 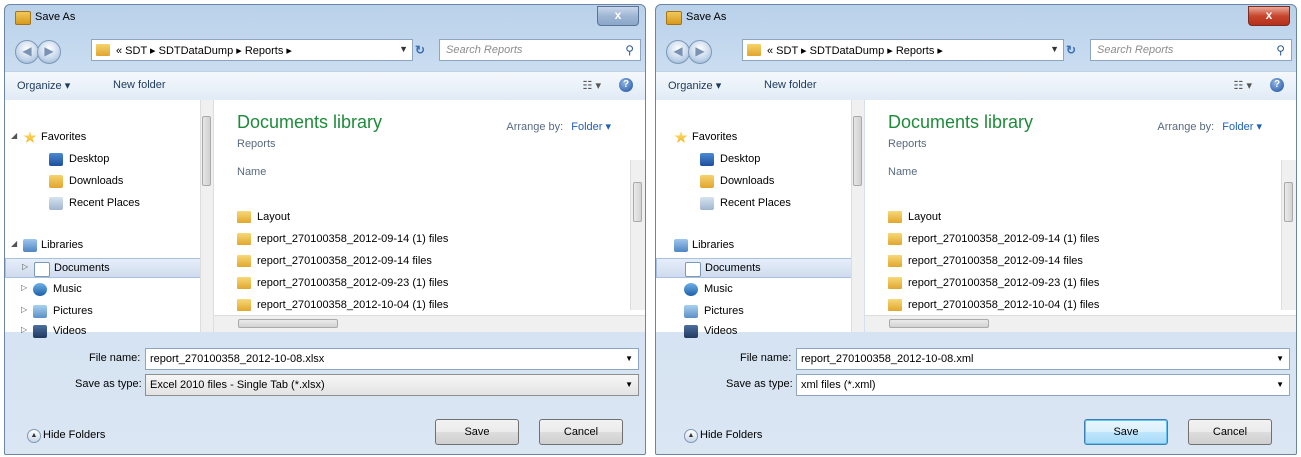 What do you see at coordinates (995, 261) in the screenshot?
I see `file-name: report_270100358_2012-09-14 files` at bounding box center [995, 261].